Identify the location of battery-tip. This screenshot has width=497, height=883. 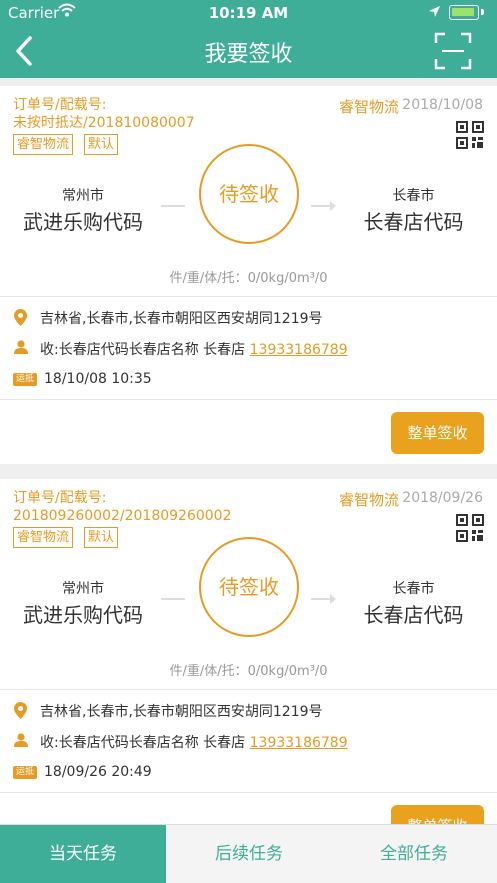
(482, 12).